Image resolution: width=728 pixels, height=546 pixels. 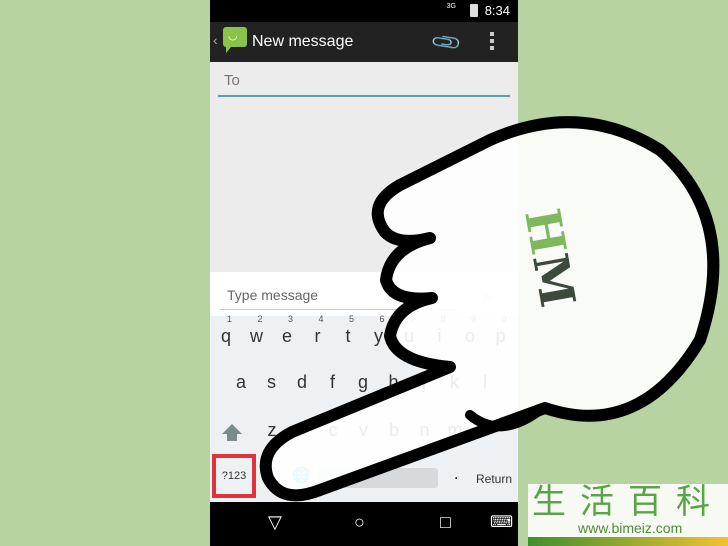 I want to click on watermark-band, so click(x=628, y=541).